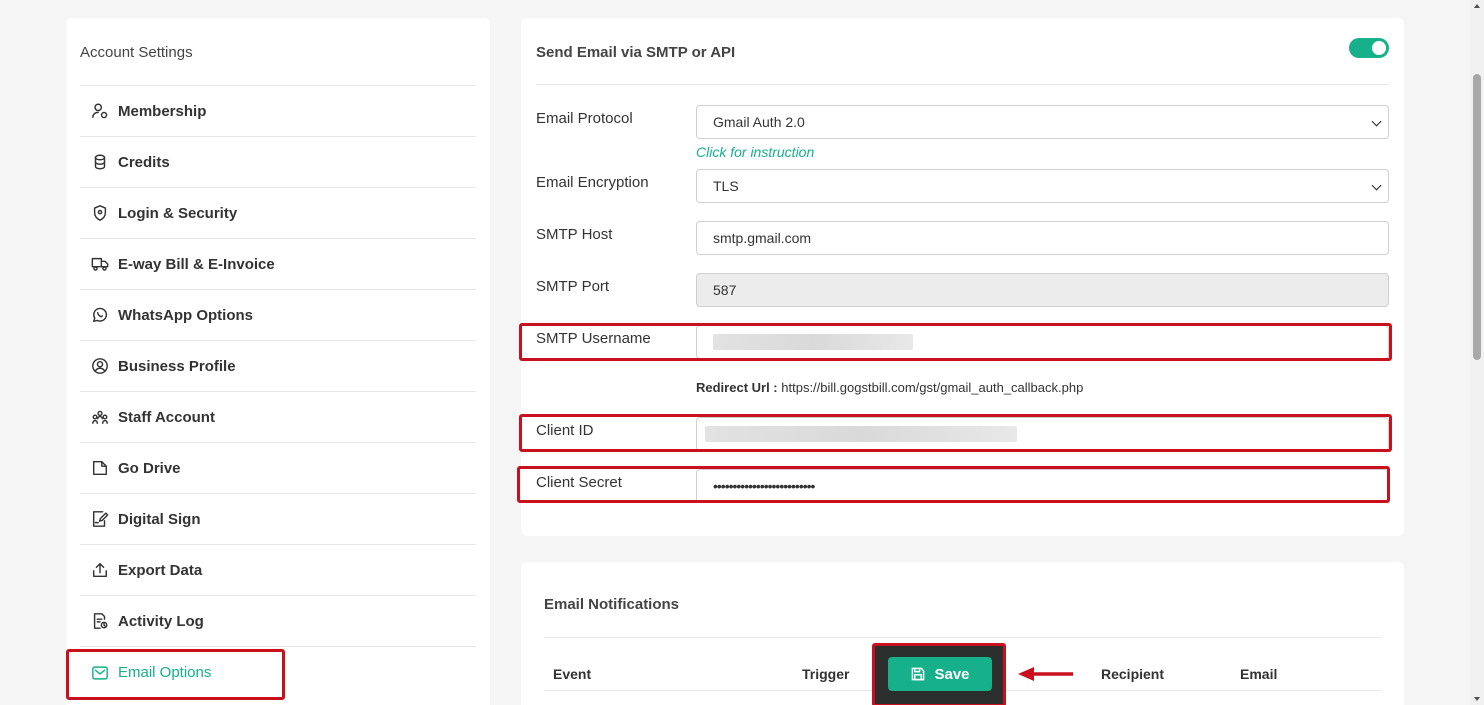  I want to click on scroll-down-icon, so click(1477, 699).